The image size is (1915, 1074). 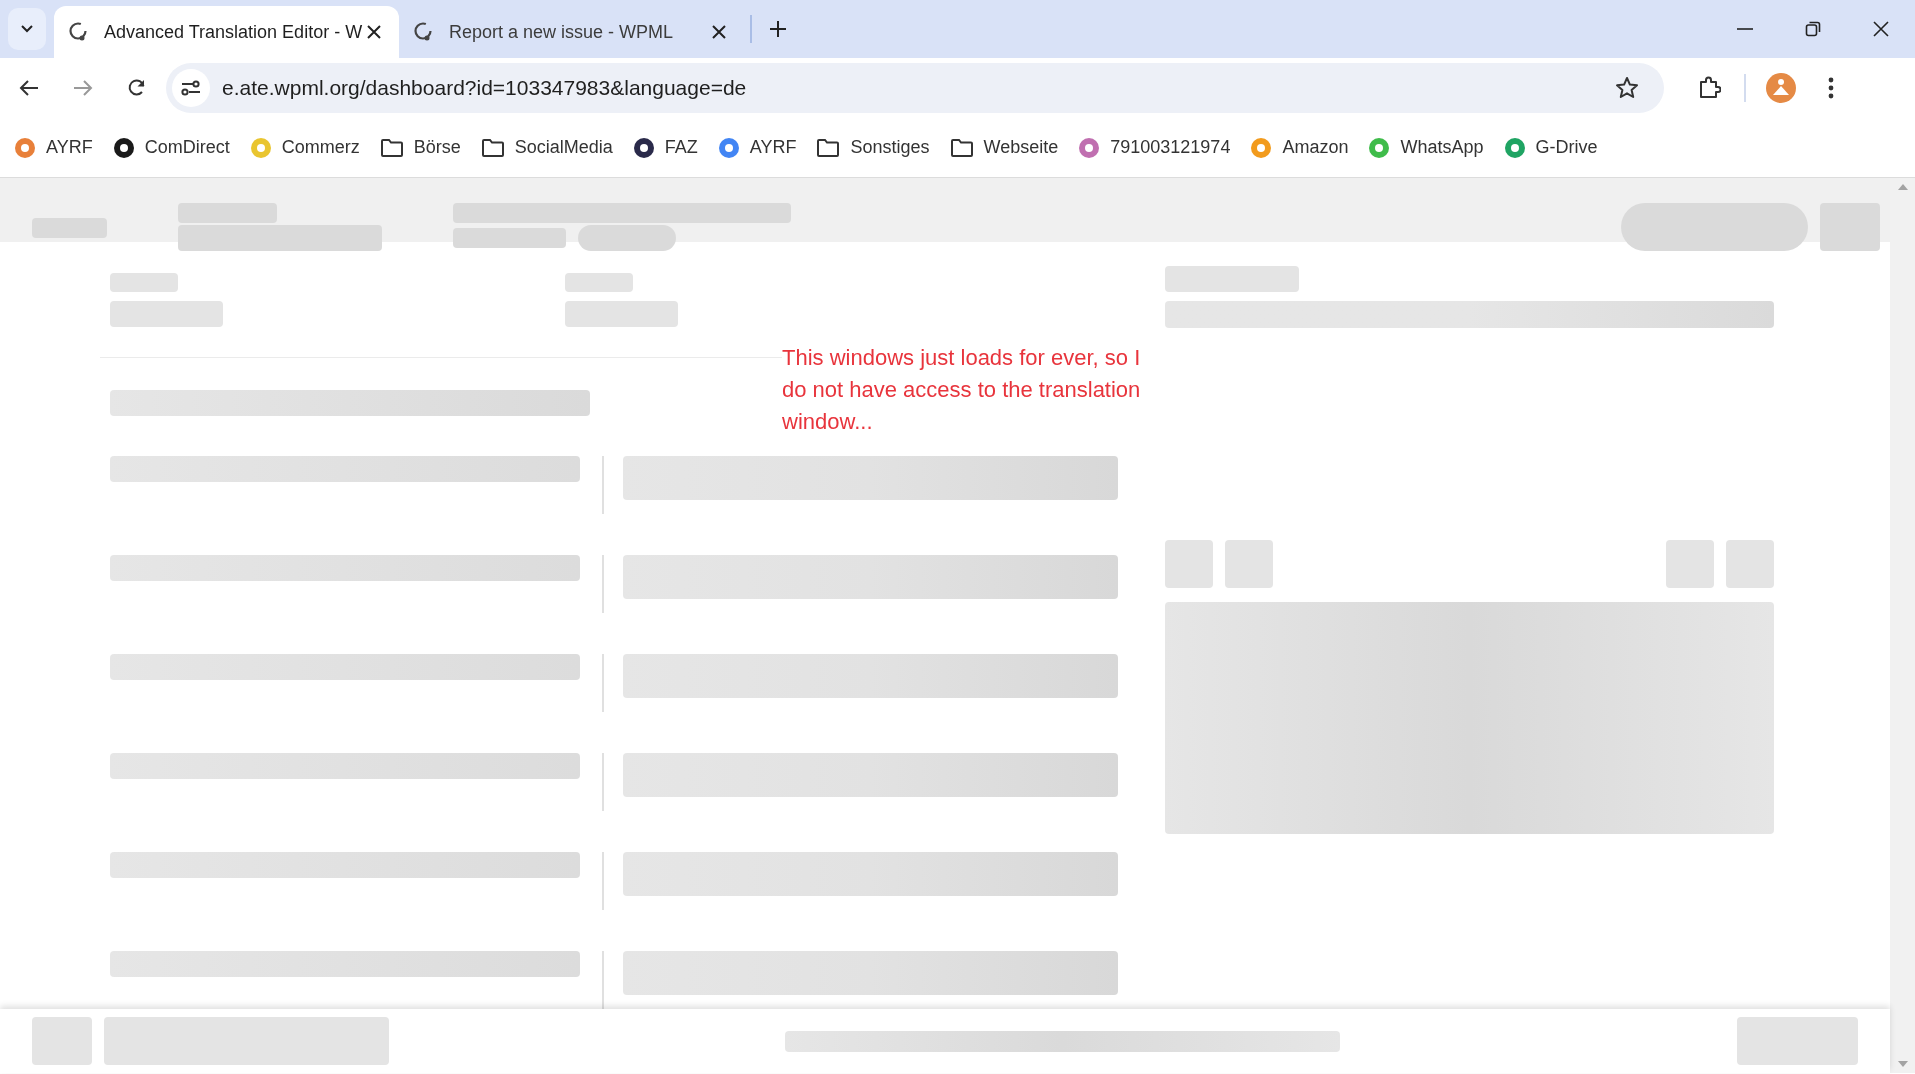 I want to click on tune-icon, so click(x=191, y=88).